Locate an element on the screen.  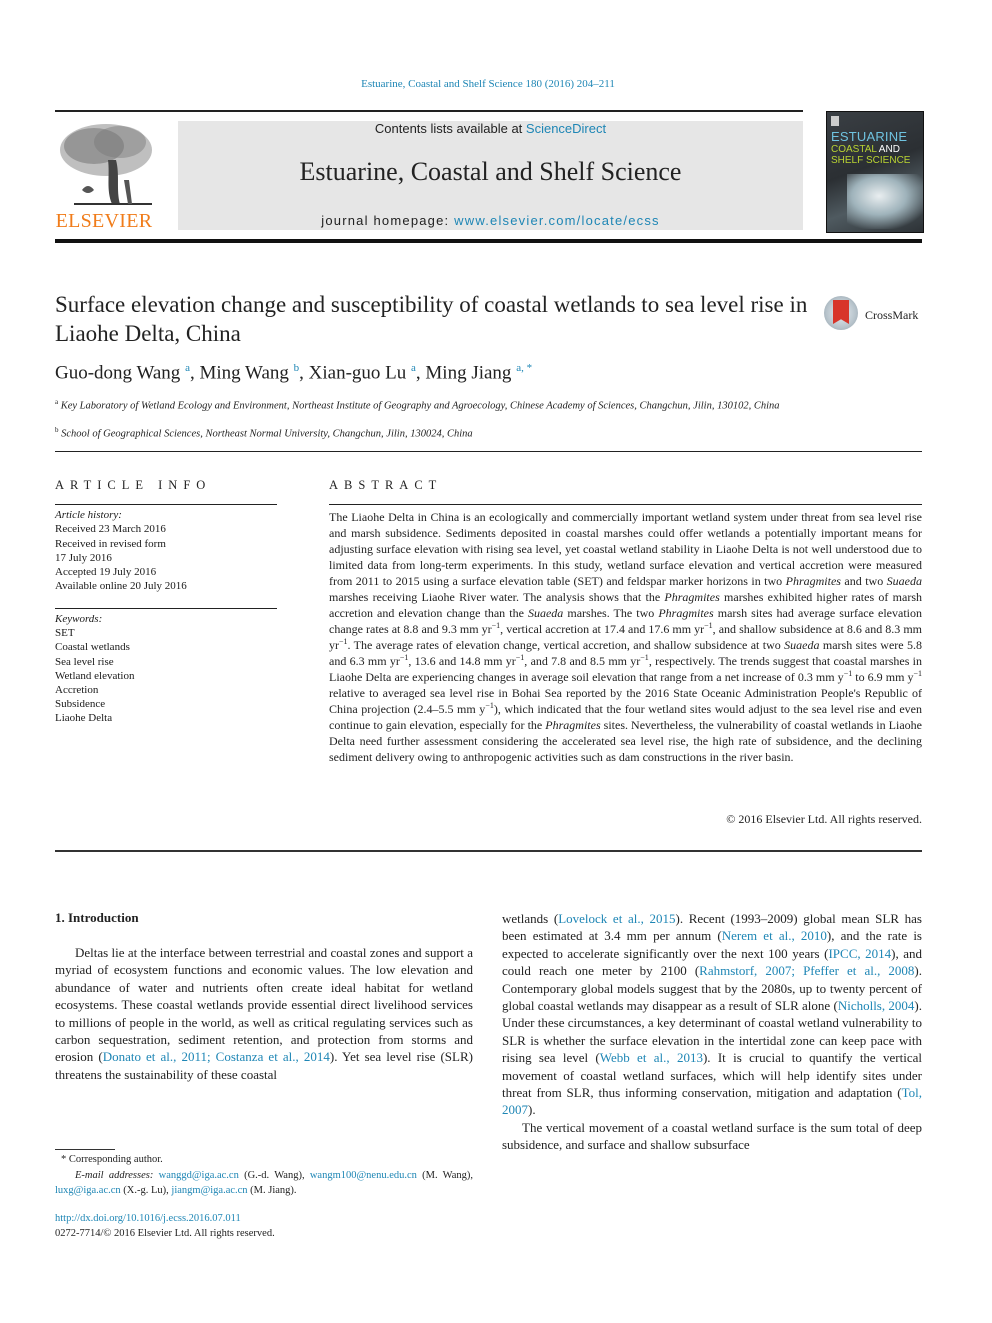
elsevier-logo: ELSEVIER is located at coordinates (104, 176).